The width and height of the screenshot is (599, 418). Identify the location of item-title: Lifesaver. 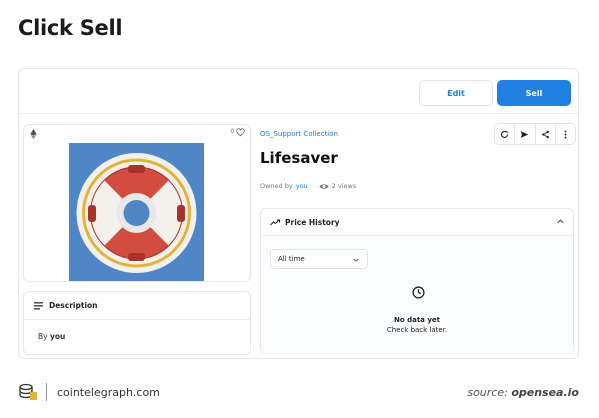
(299, 158).